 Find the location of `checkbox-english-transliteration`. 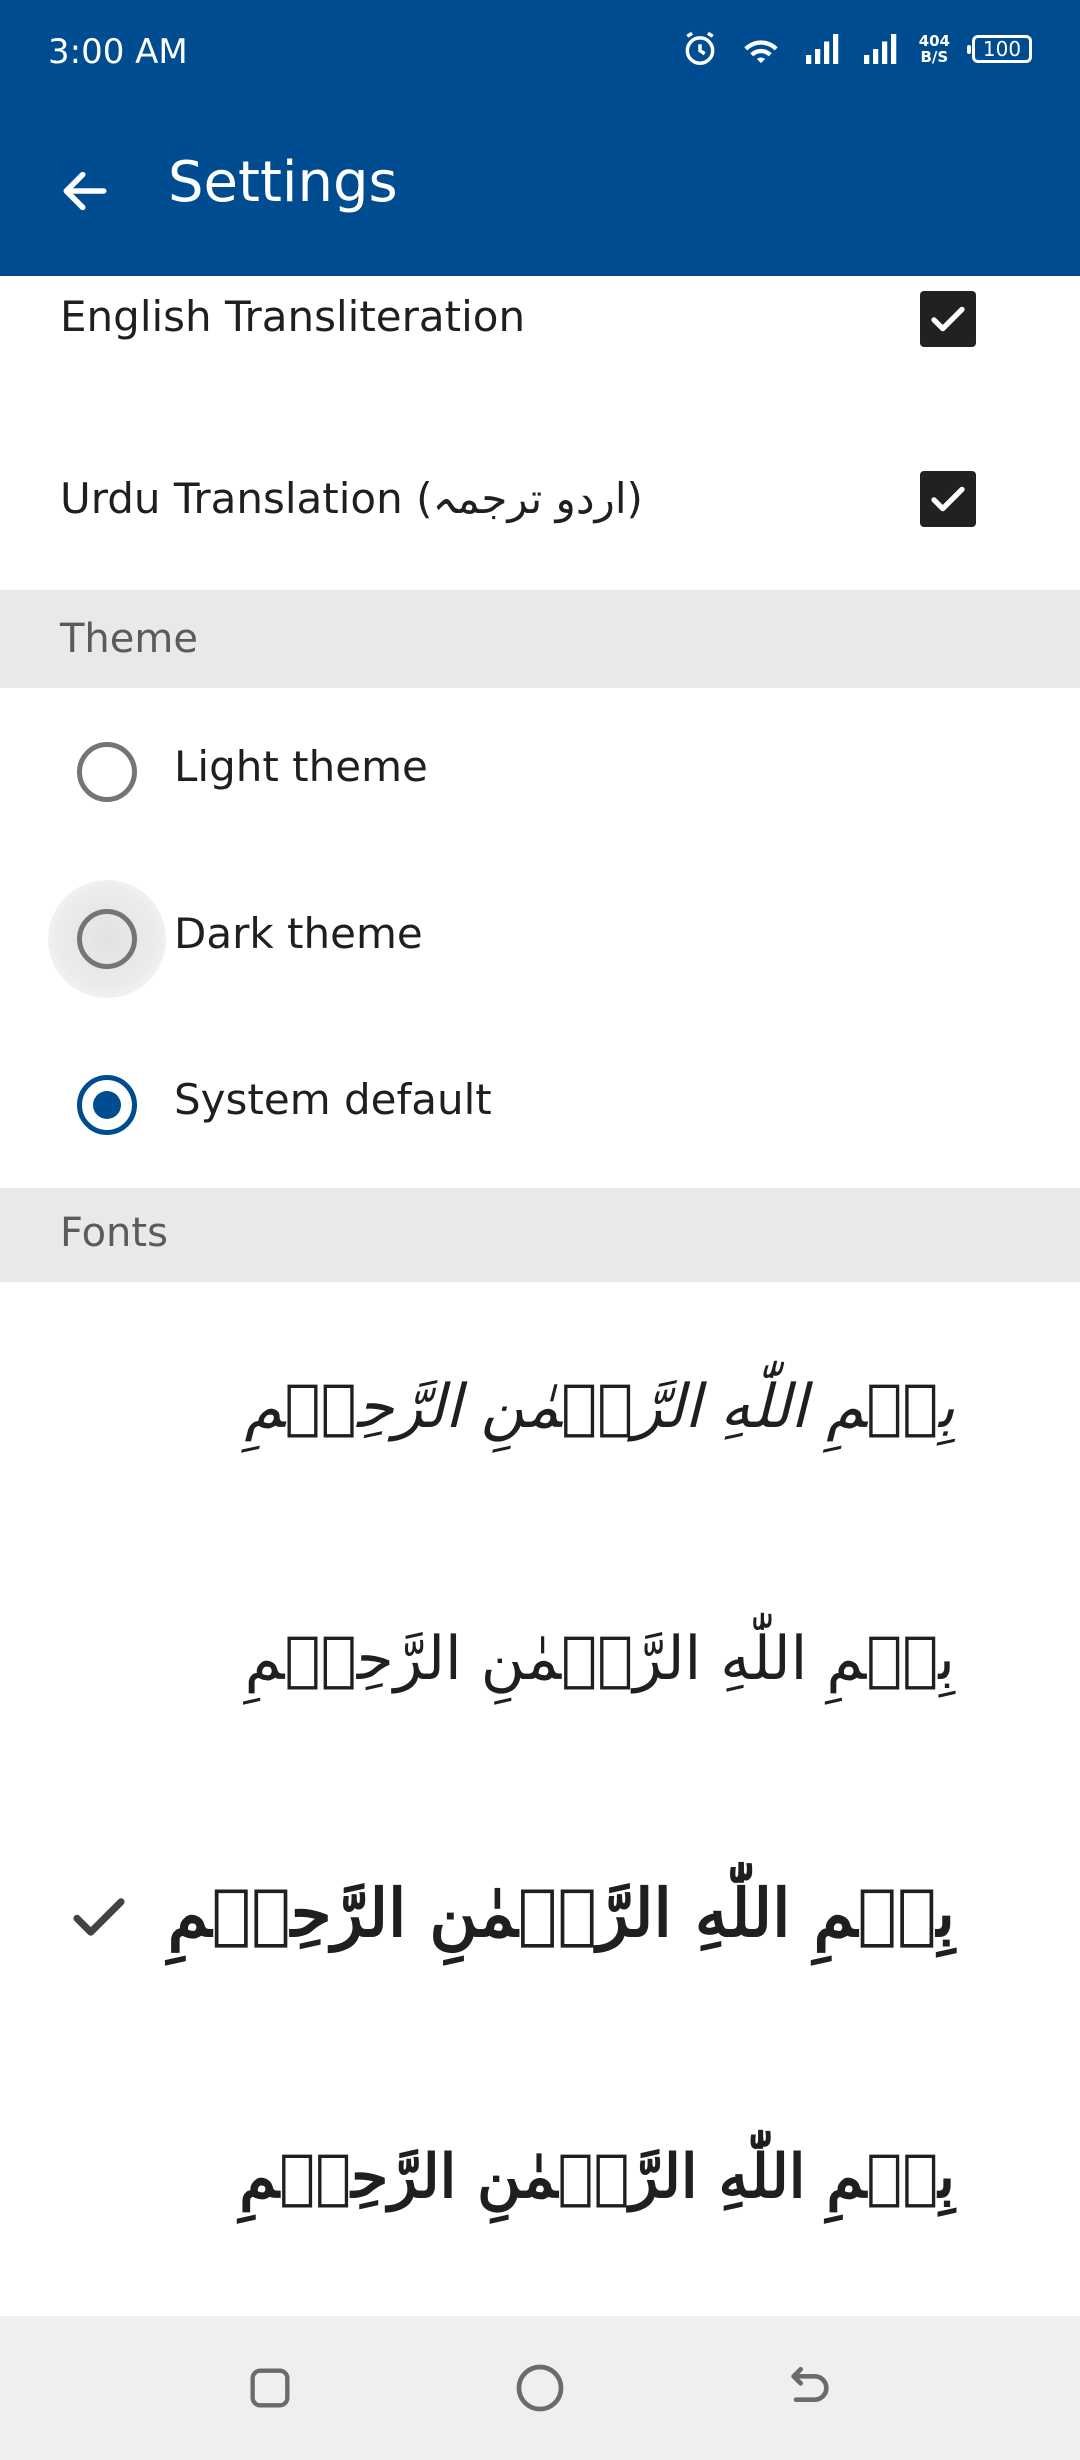

checkbox-english-transliteration is located at coordinates (948, 319).